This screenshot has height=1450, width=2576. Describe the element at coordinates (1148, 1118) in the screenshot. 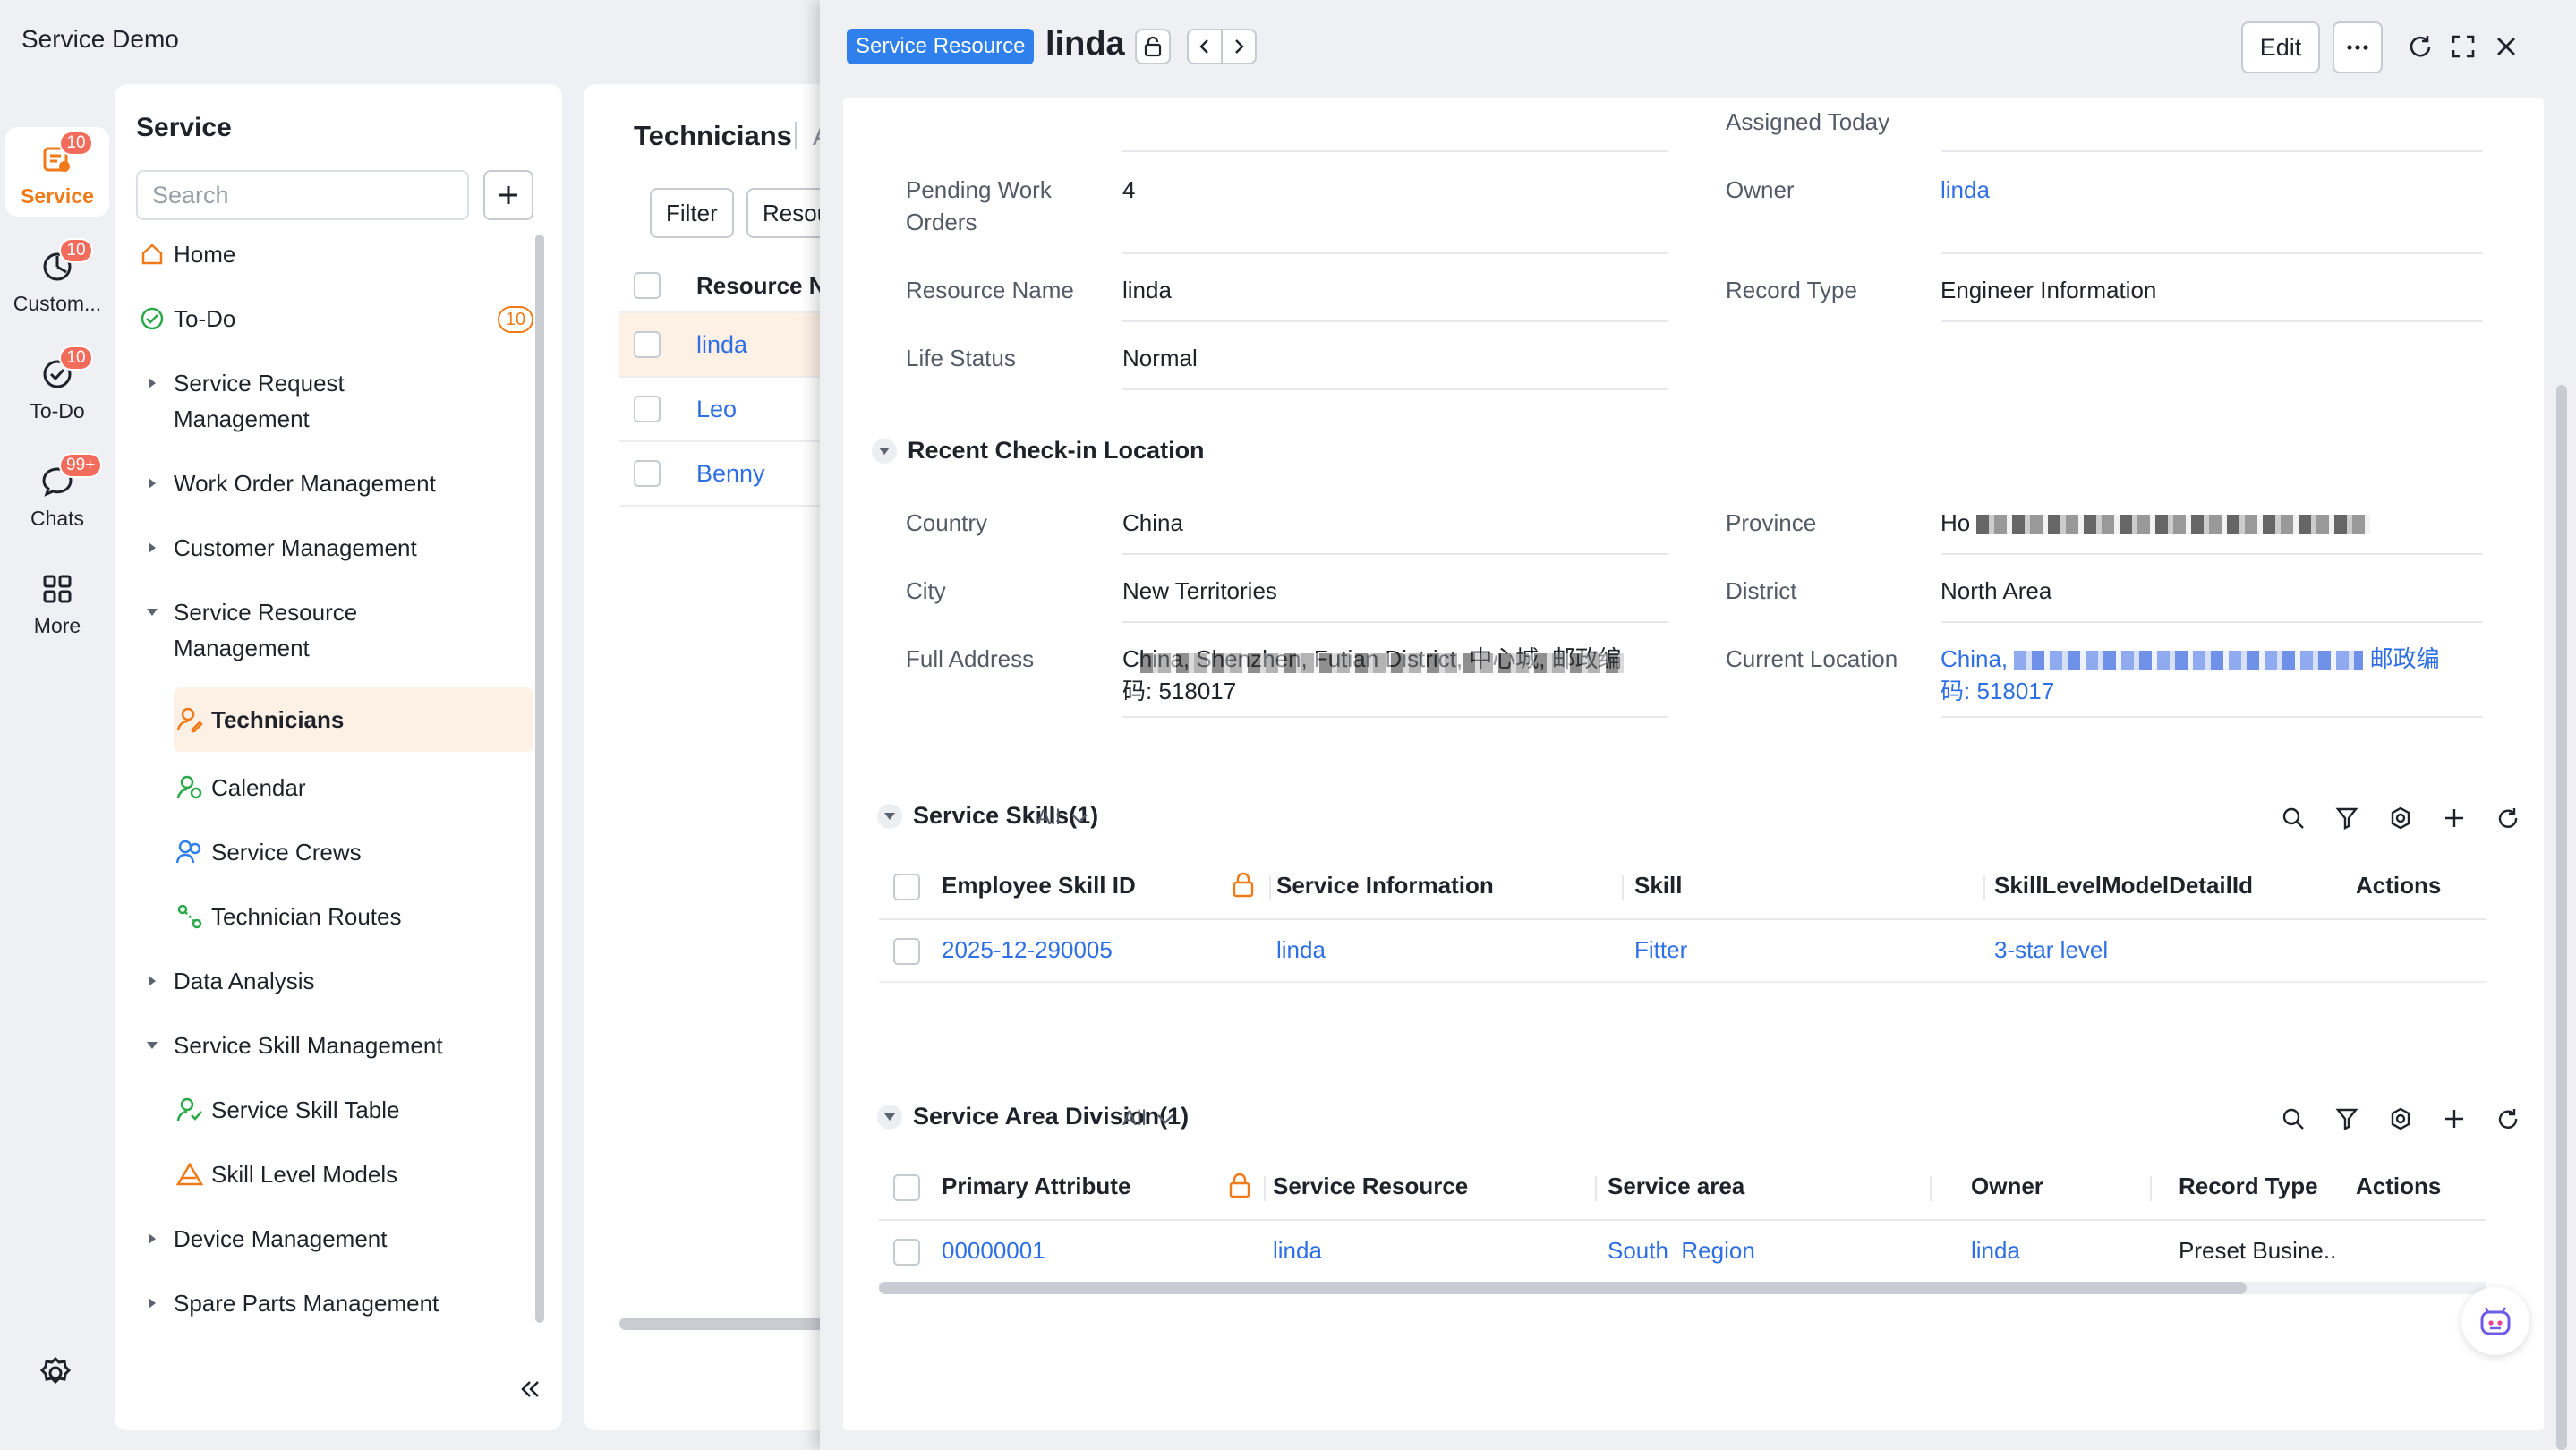

I see `area-filter-dropdown: All` at that location.